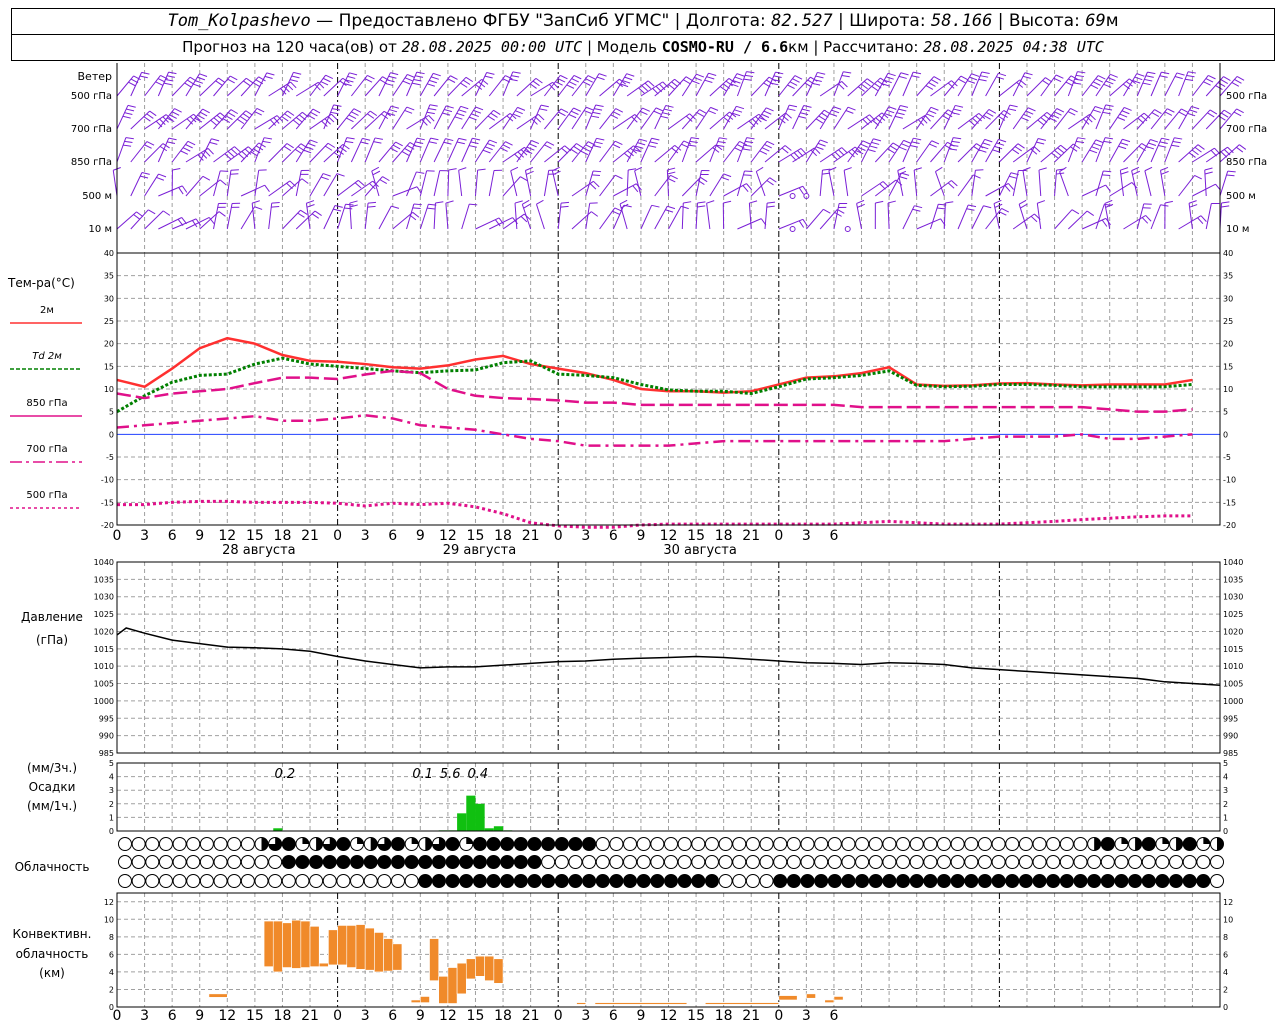 The height and width of the screenshot is (1024, 1280). What do you see at coordinates (91, 129) in the screenshot?
I see `wind-level-left: 700 гПа` at bounding box center [91, 129].